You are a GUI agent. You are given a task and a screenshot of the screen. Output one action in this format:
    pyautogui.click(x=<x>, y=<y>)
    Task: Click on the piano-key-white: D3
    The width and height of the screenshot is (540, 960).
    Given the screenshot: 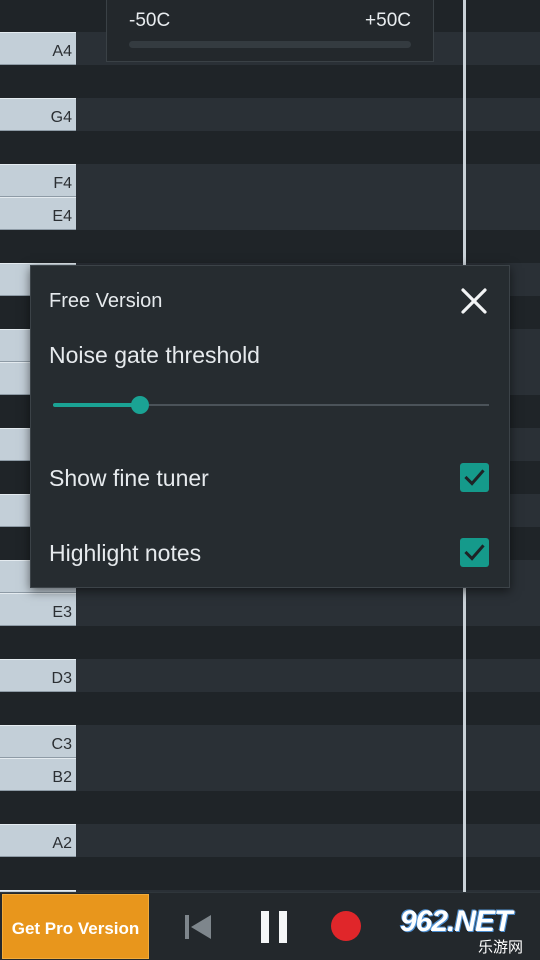 What is the action you would take?
    pyautogui.click(x=38, y=675)
    